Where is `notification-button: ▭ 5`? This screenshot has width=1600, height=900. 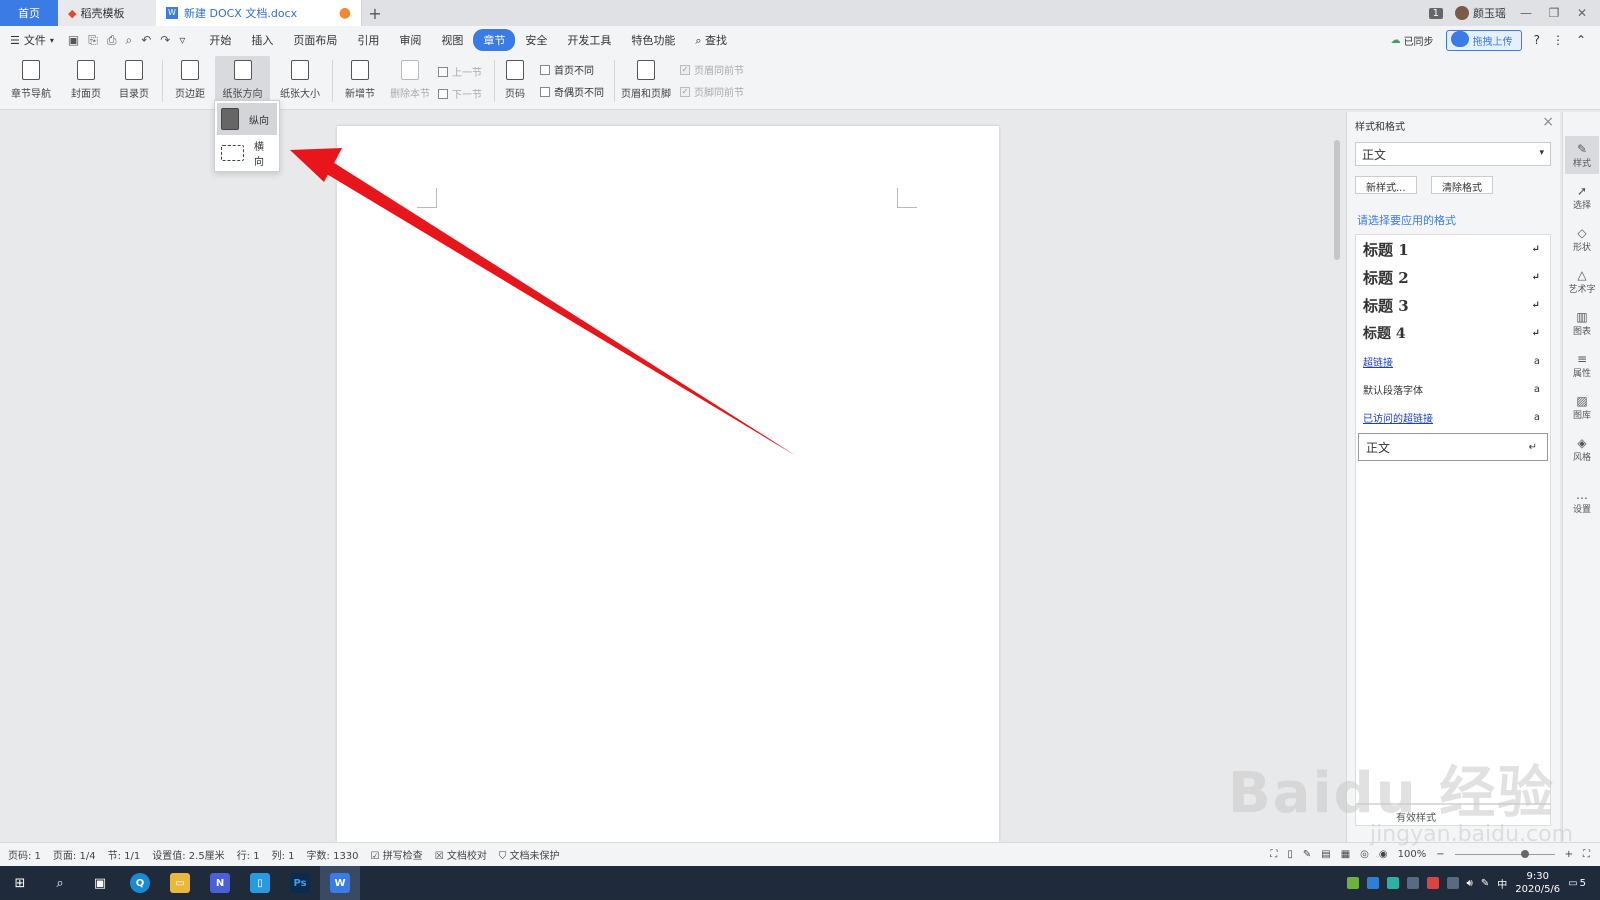 notification-button: ▭ 5 is located at coordinates (1577, 883).